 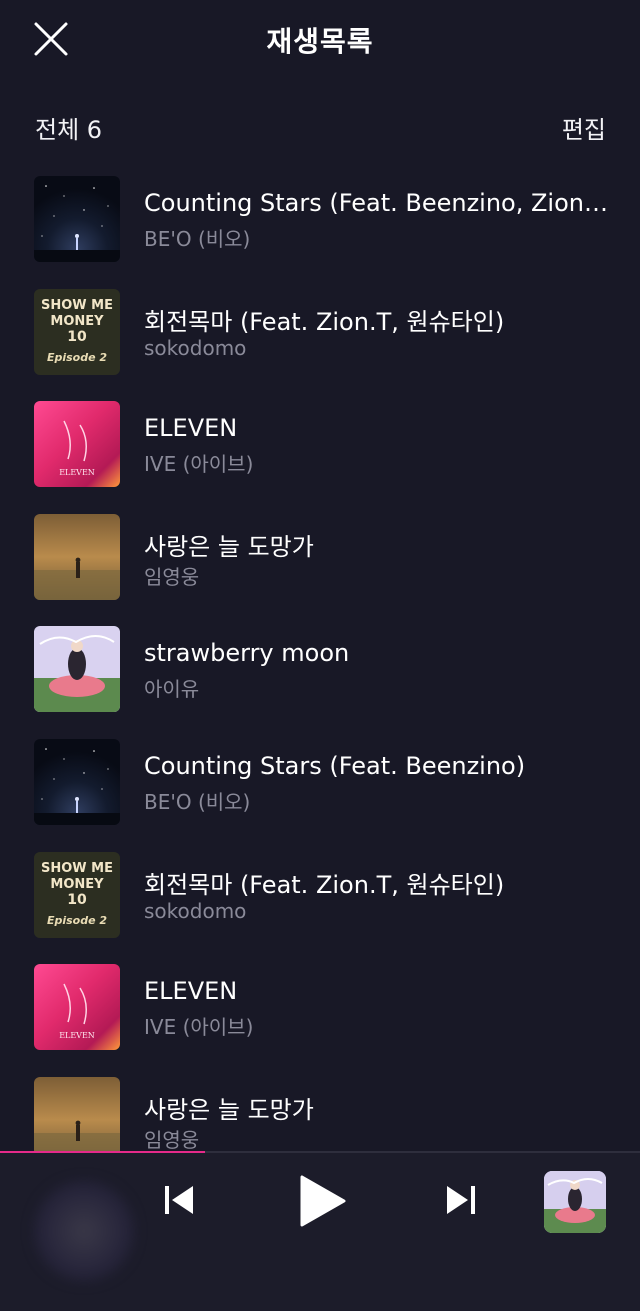 I want to click on blurred-album-art, so click(x=84, y=1231).